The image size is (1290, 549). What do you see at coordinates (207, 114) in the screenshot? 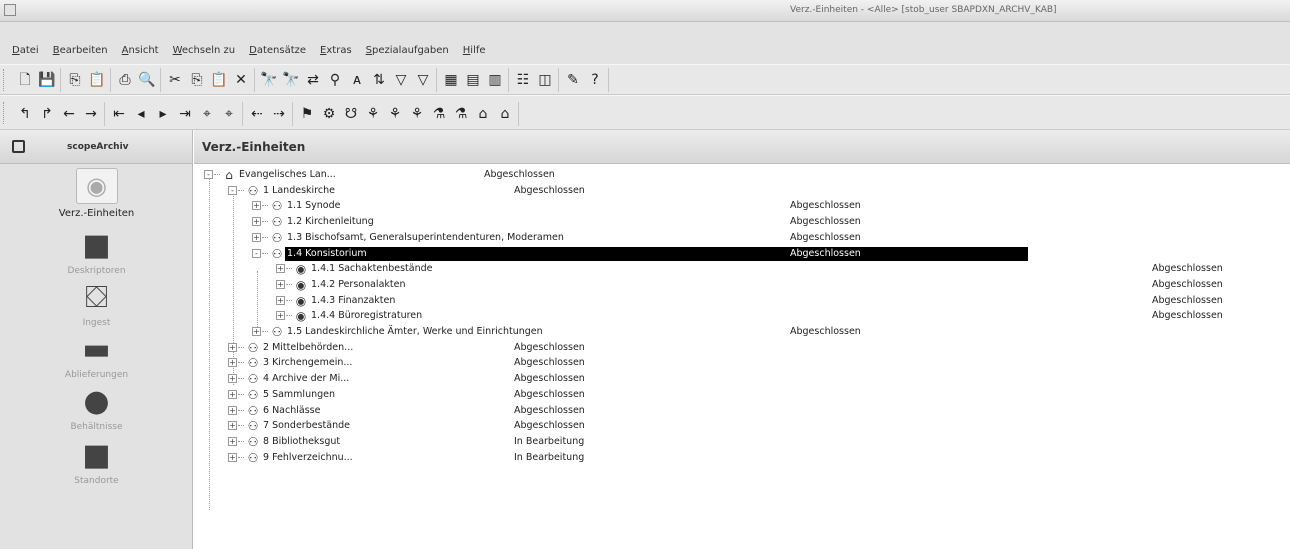
I see `goto-icon: ⌖` at bounding box center [207, 114].